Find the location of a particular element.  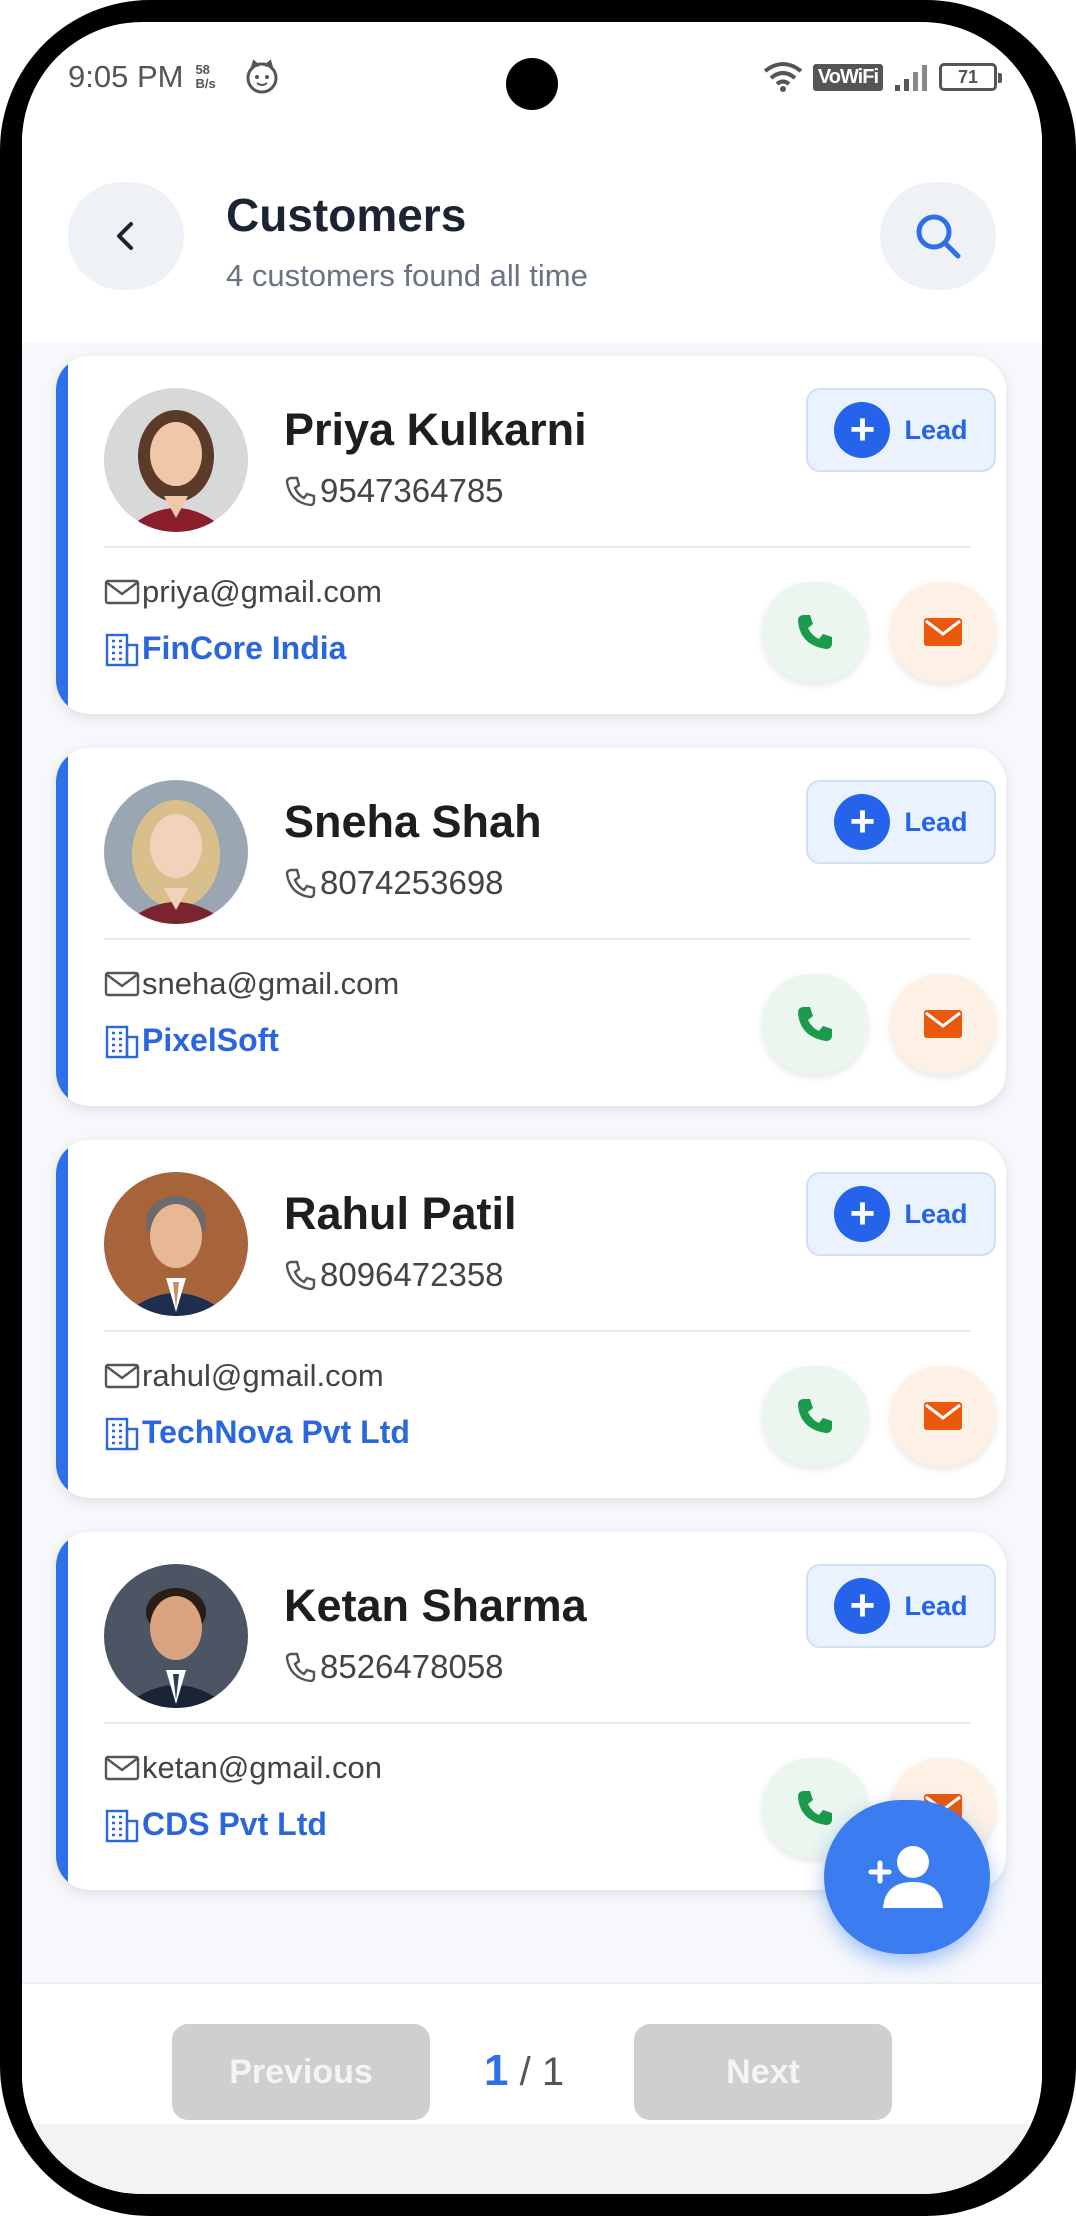

customer-company-name: CDS Pvt Ltd is located at coordinates (234, 1824).